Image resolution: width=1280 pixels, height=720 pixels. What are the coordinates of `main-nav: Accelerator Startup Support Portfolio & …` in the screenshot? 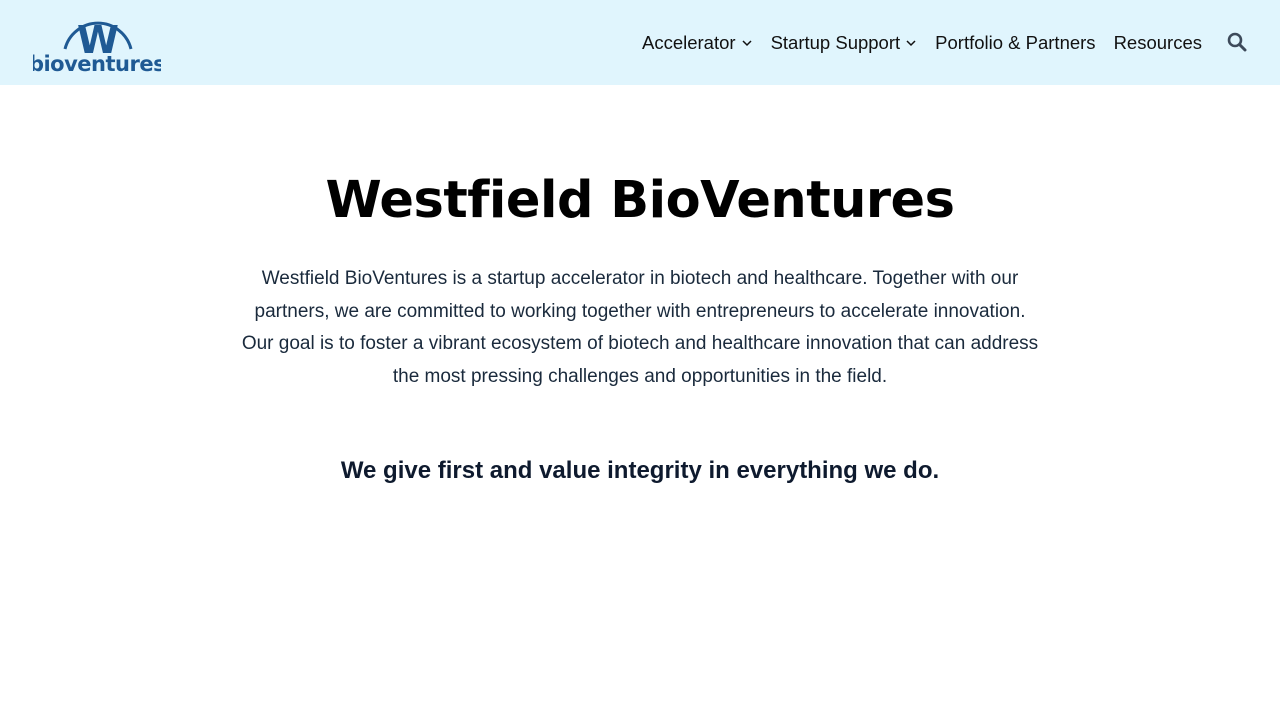 It's located at (922, 42).